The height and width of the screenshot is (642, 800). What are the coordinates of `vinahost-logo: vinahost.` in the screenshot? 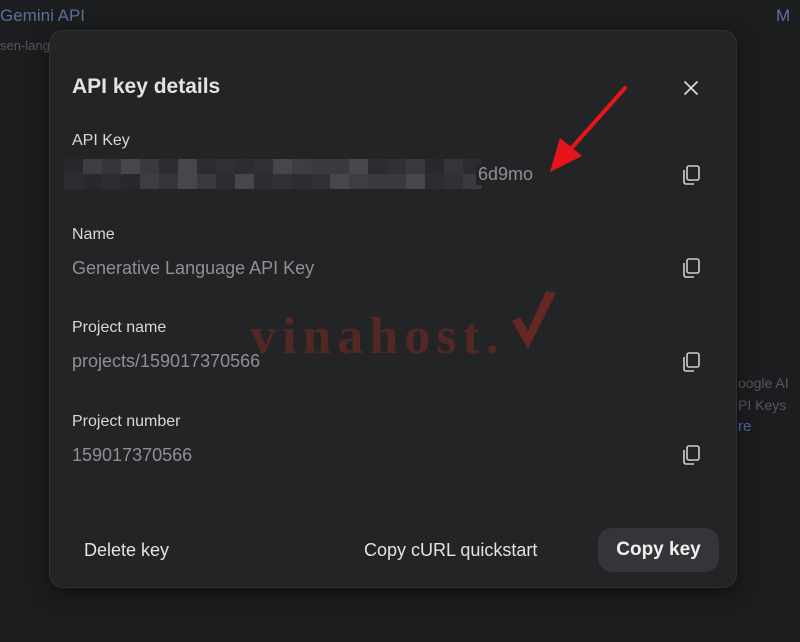 It's located at (403, 328).